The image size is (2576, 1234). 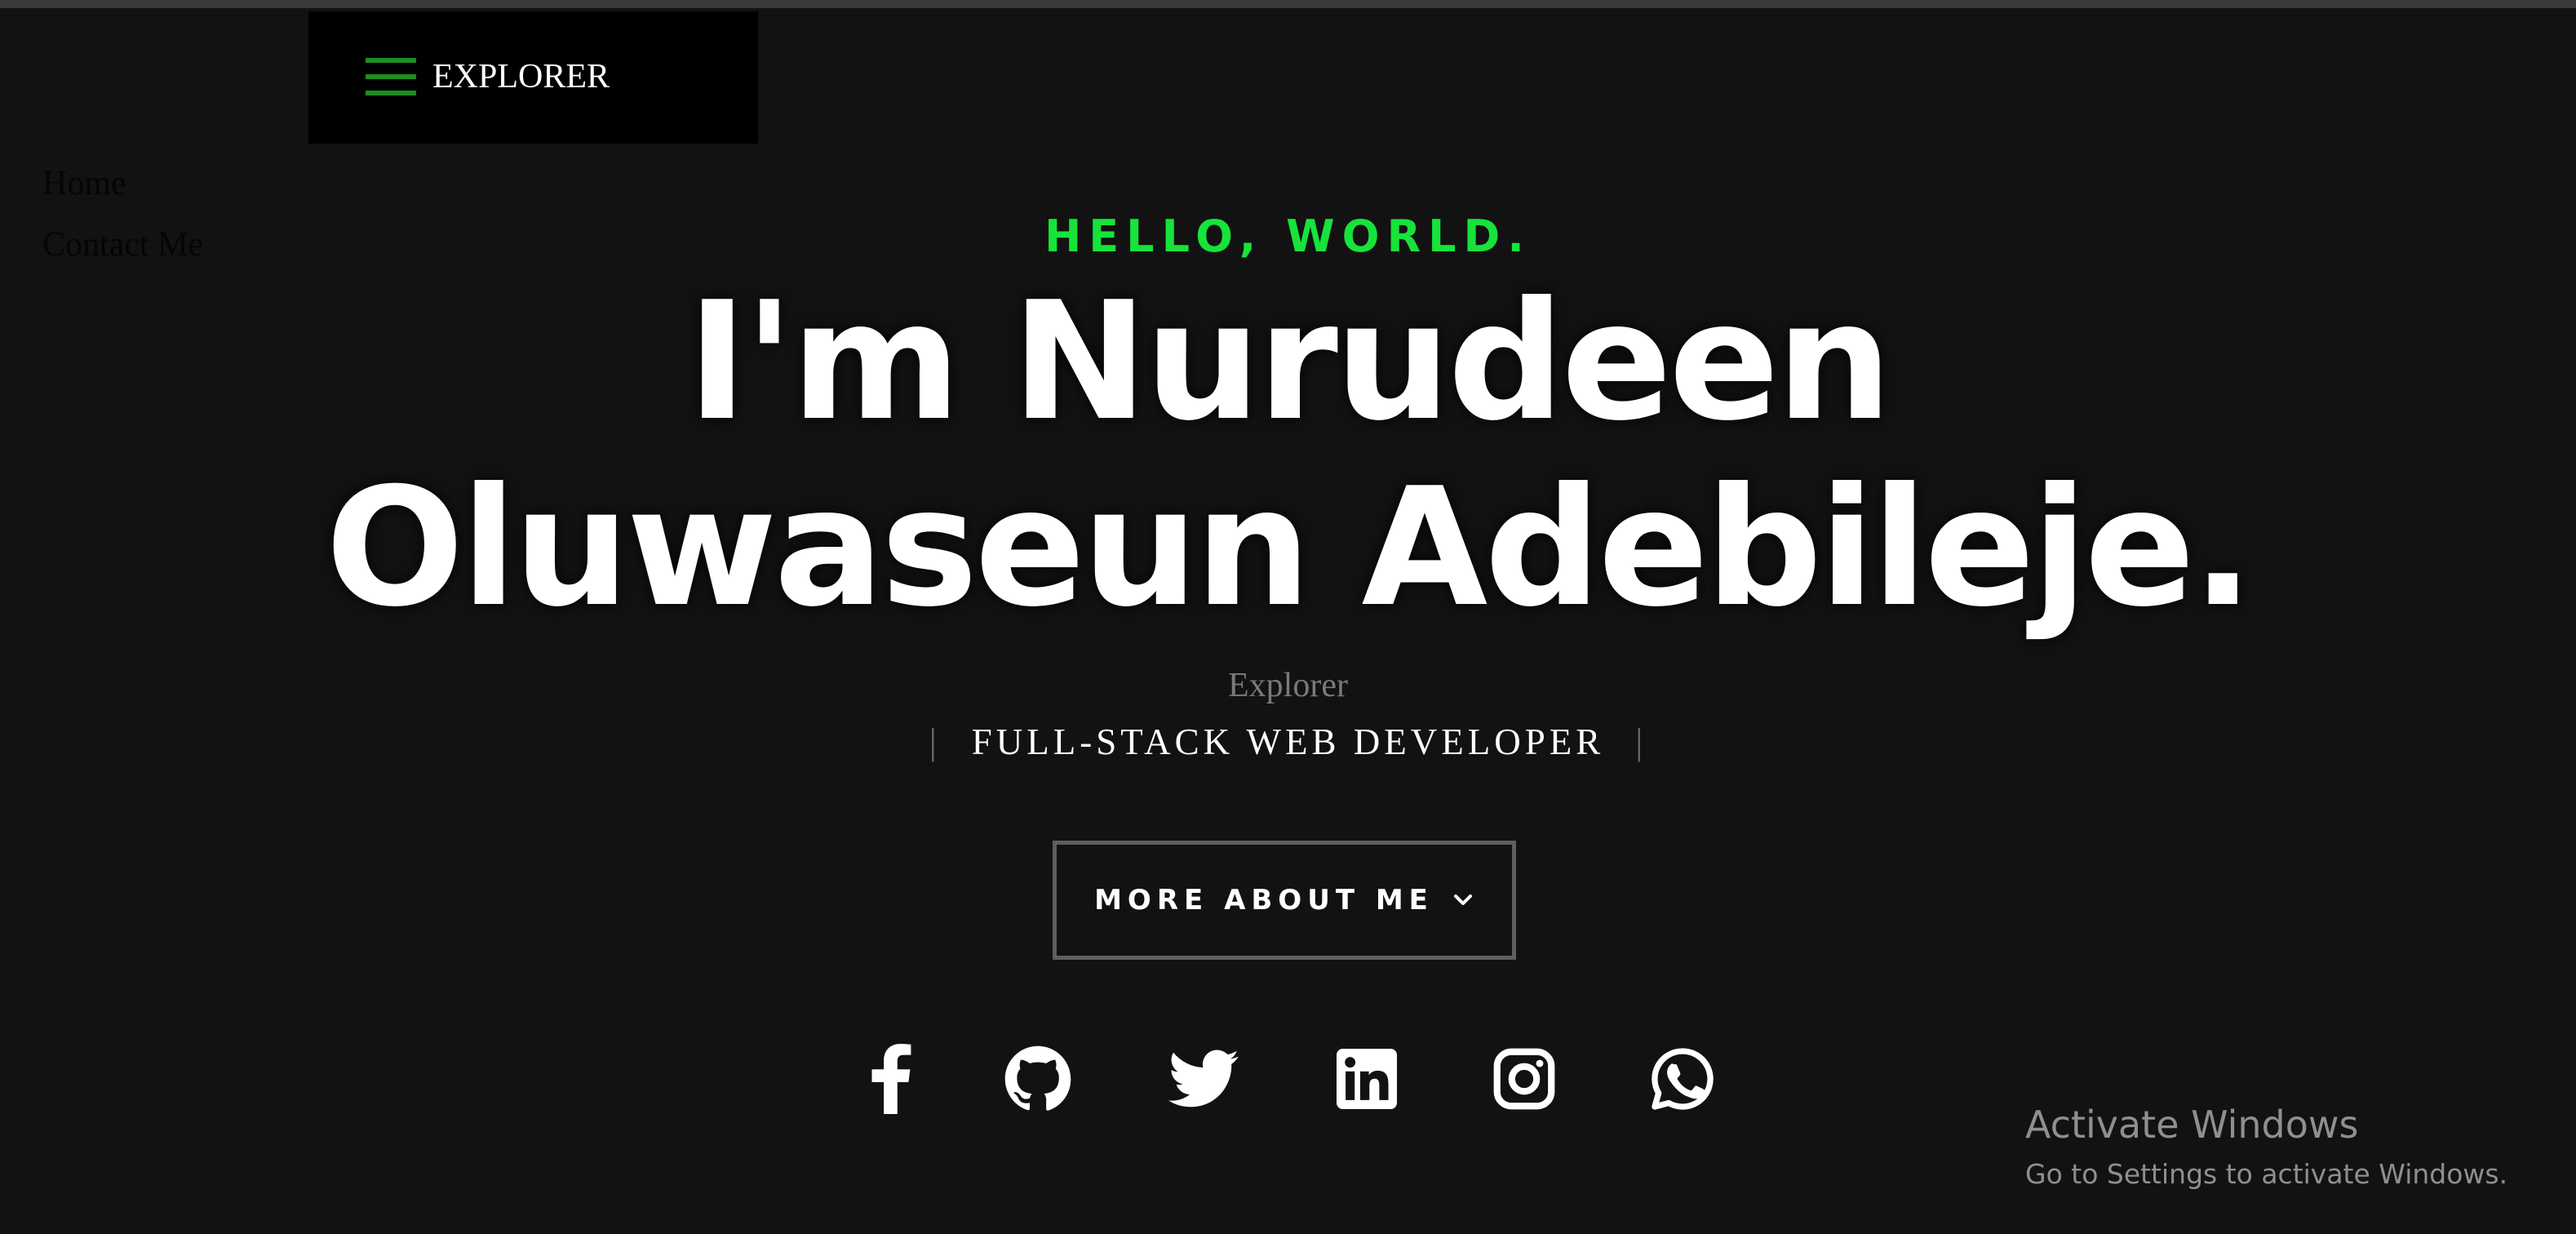 I want to click on role-text: FULL-STACK WEB DEVELOPER, so click(x=1288, y=742).